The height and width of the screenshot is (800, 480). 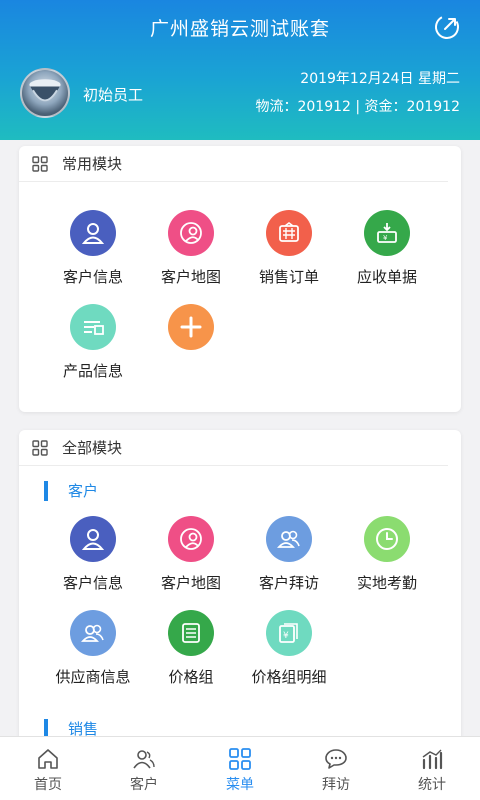 What do you see at coordinates (432, 759) in the screenshot?
I see `stats-icon` at bounding box center [432, 759].